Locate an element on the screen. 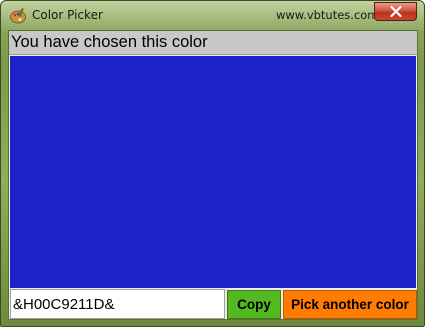 The image size is (425, 327). close-button is located at coordinates (395, 11).